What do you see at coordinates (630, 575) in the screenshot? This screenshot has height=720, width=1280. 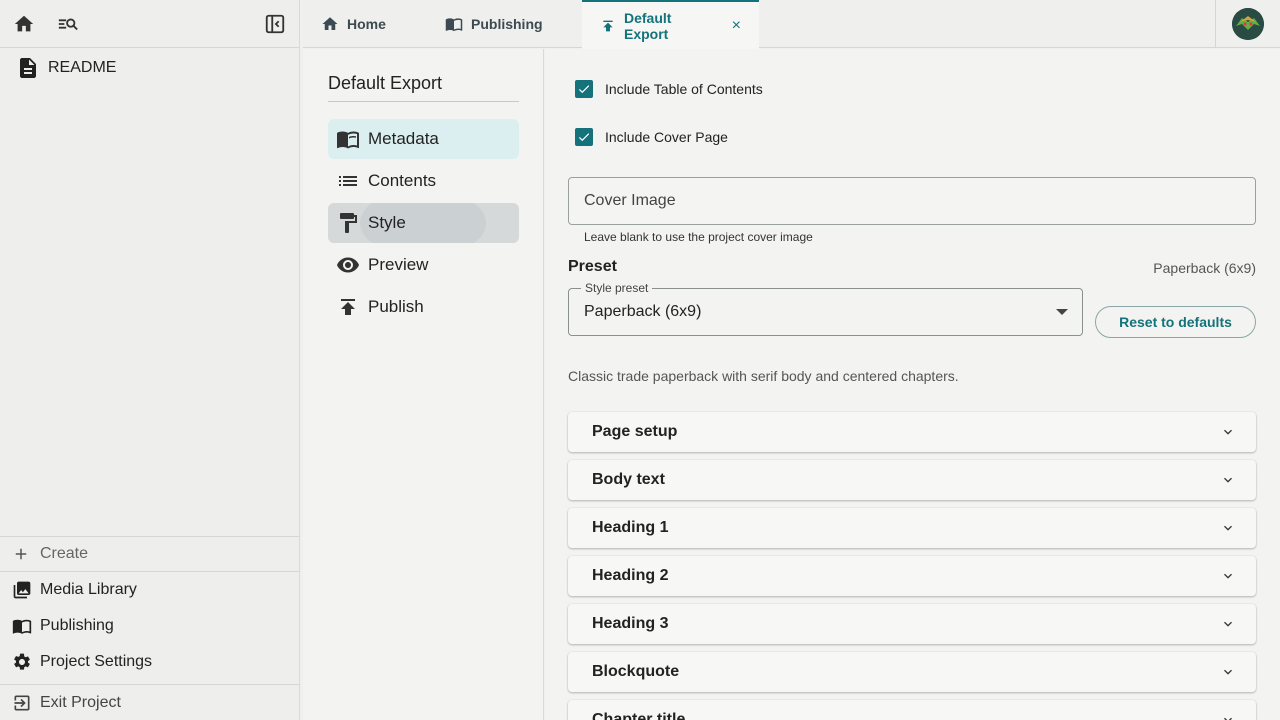 I see `accordion-title: Heading 2` at bounding box center [630, 575].